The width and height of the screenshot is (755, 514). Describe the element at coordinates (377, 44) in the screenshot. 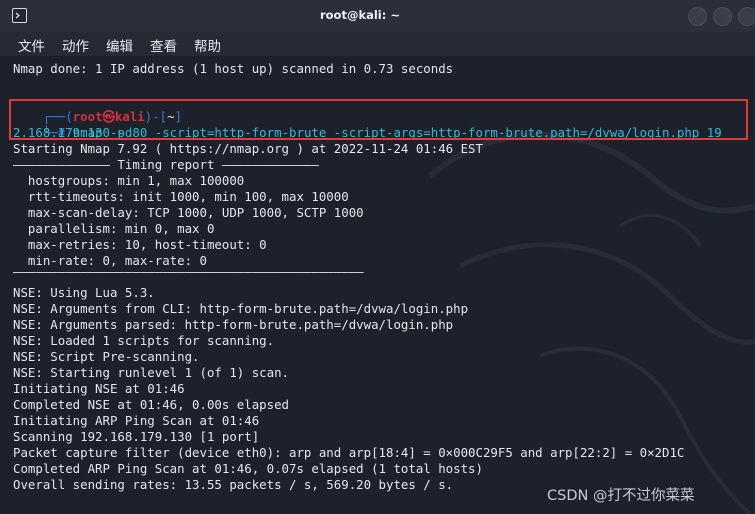

I see `menu-bar: 文件 动作 编辑 查看 帮助` at that location.